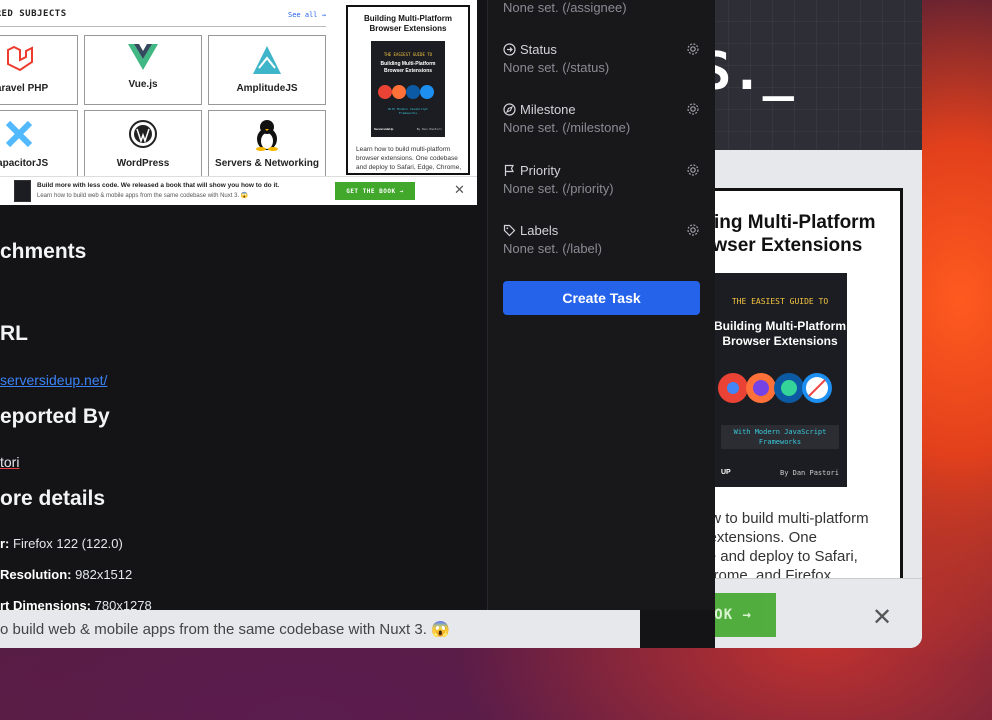 This screenshot has height=720, width=992. I want to click on subject-card-vue: Vue.js, so click(143, 70).